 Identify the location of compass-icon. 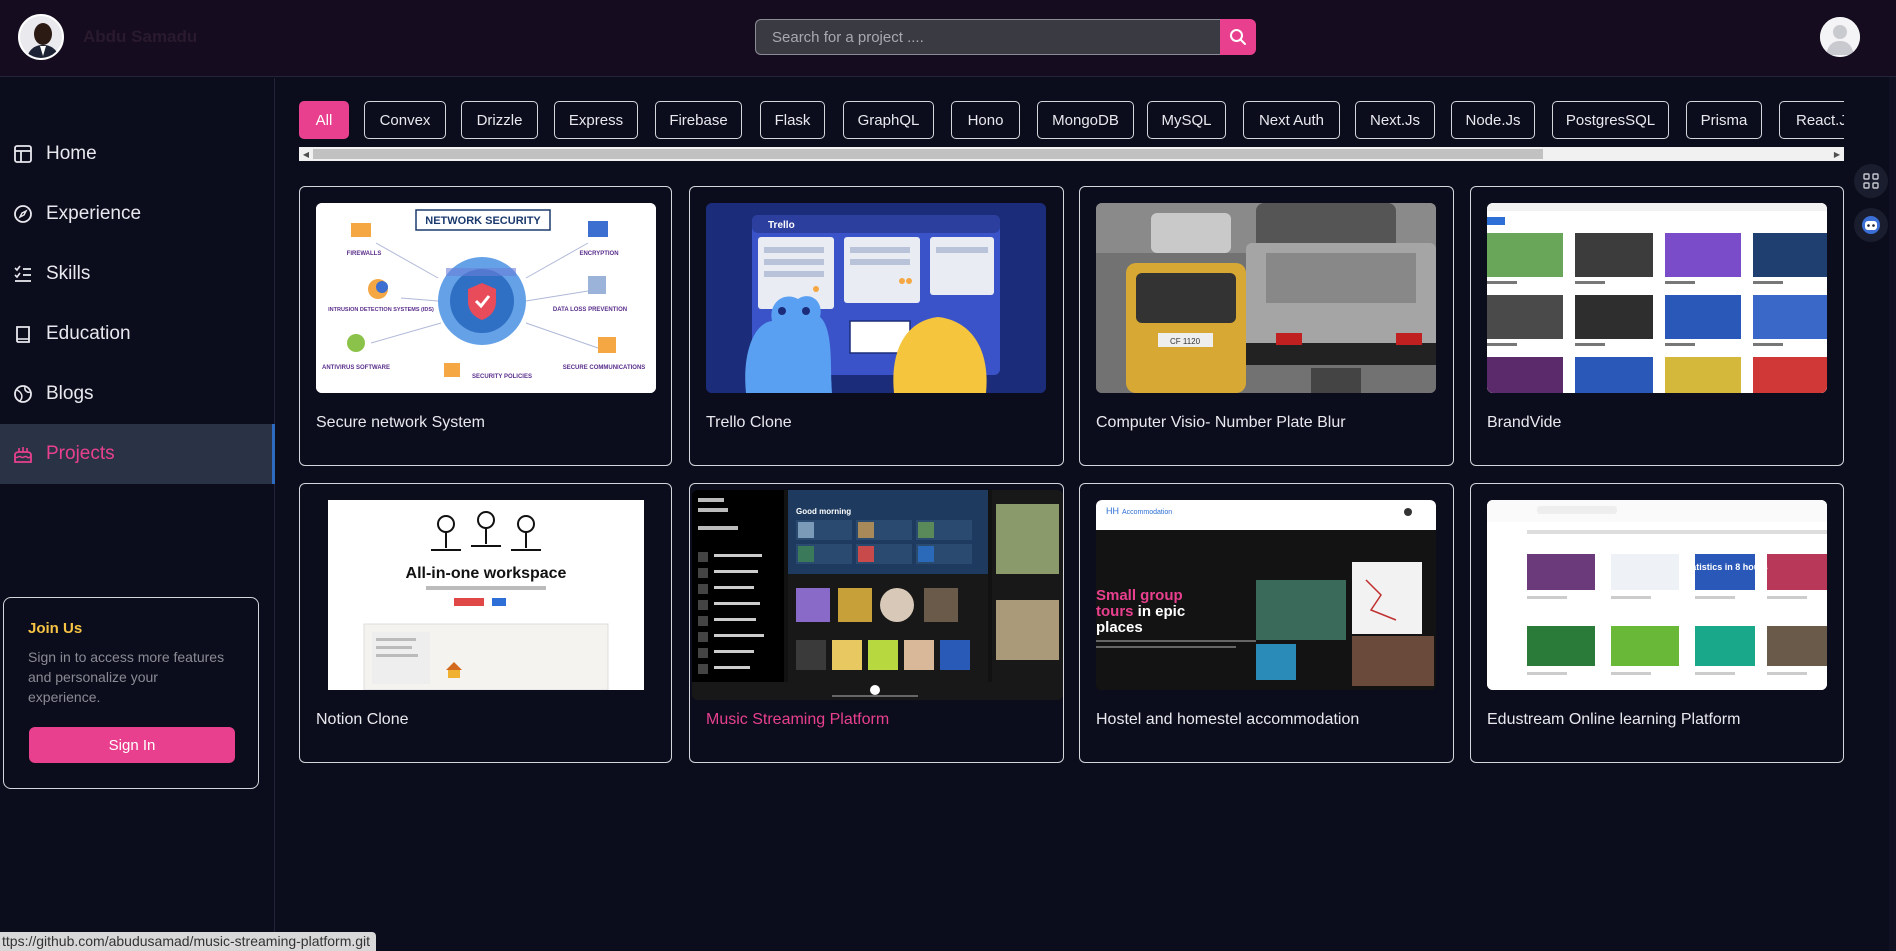
(23, 214).